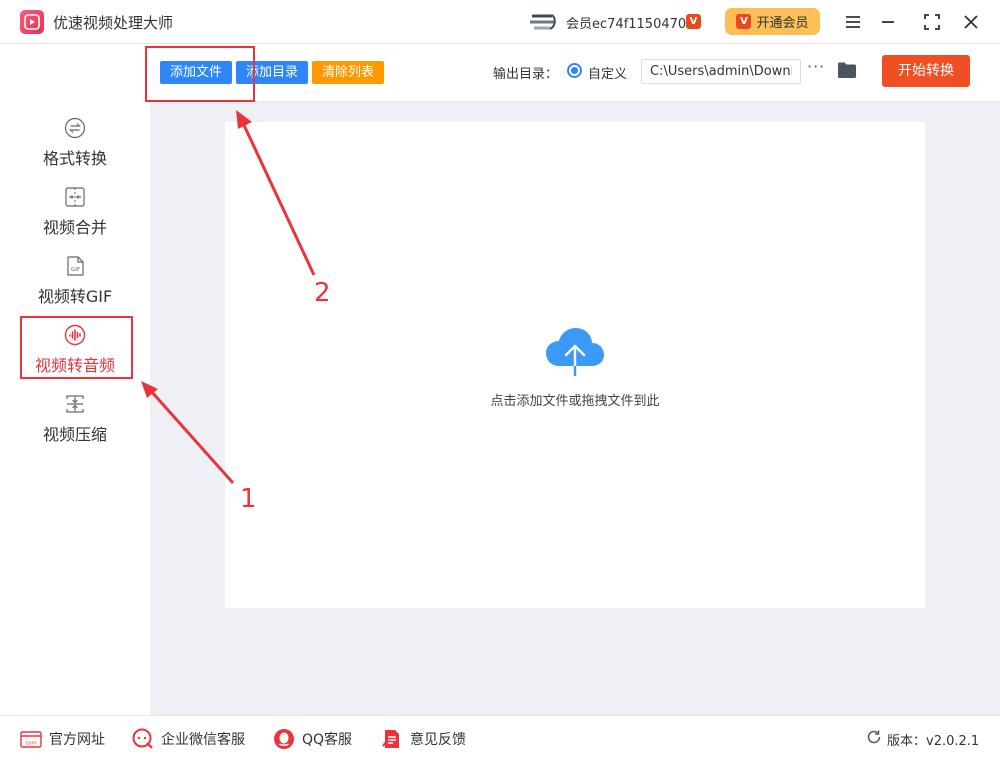 The width and height of the screenshot is (1000, 760). Describe the element at coordinates (500, 22) in the screenshot. I see `title-bar: 优速视频处理大师 会员ec74f1150470 V V 开通会员` at that location.